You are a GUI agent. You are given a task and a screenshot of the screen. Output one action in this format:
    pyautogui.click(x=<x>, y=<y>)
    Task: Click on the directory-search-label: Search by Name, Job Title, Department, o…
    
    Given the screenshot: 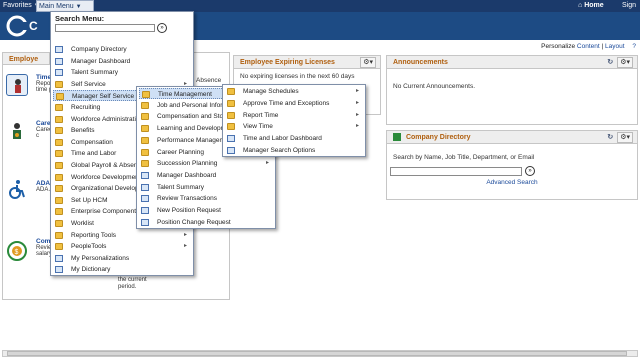 What is the action you would take?
    pyautogui.click(x=464, y=157)
    